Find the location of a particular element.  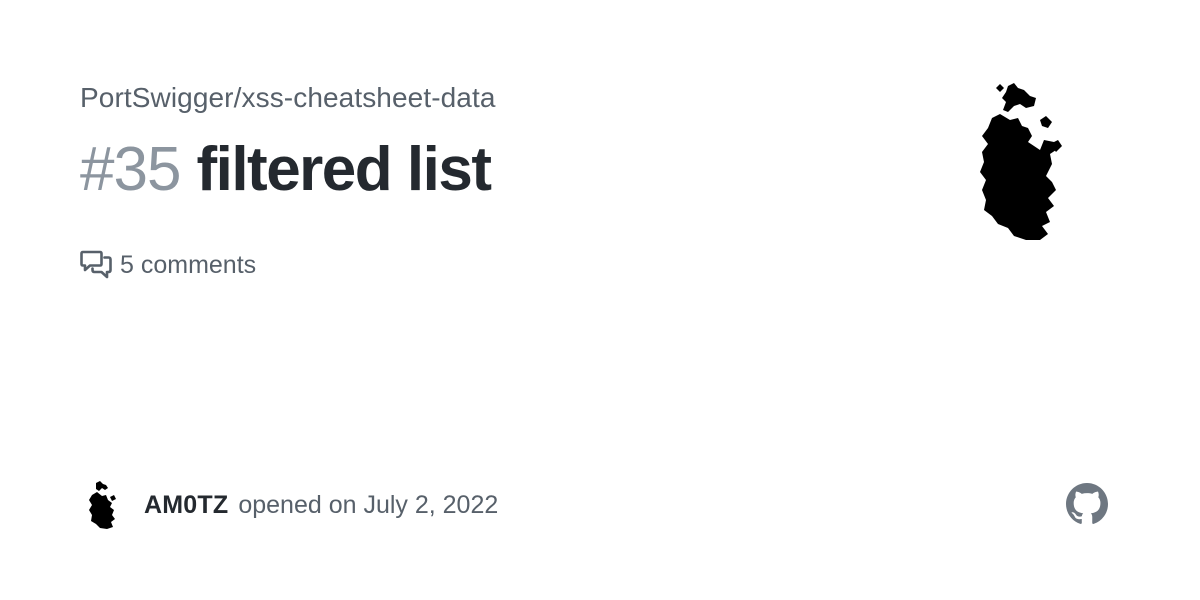

issue-number: #35 is located at coordinates (130, 169).